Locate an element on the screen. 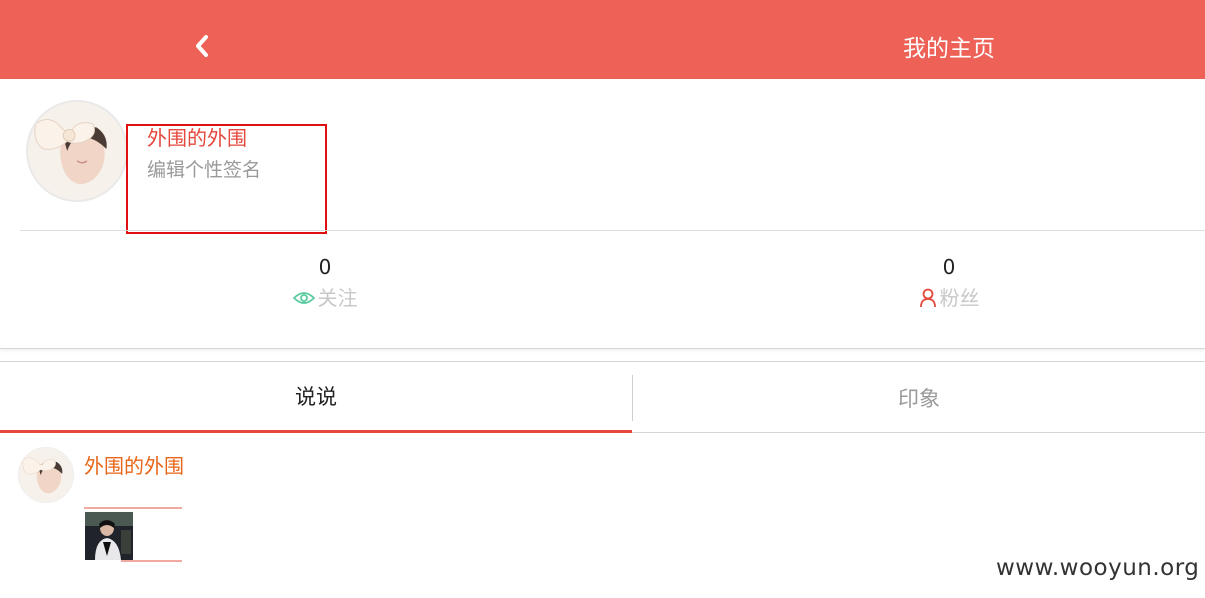 The height and width of the screenshot is (598, 1205). fans-count: 0 is located at coordinates (949, 267).